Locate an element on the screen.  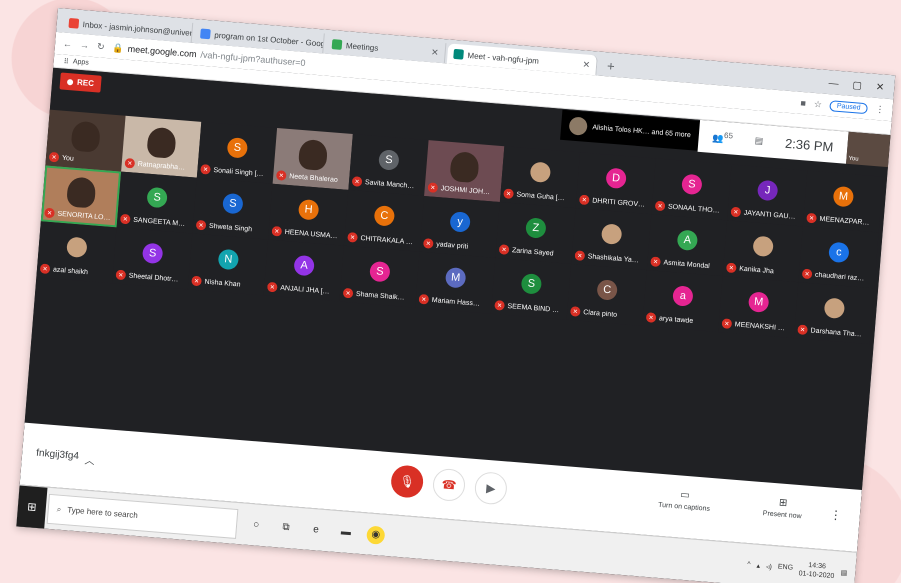
new-tab-icon: + is located at coordinates (610, 68).